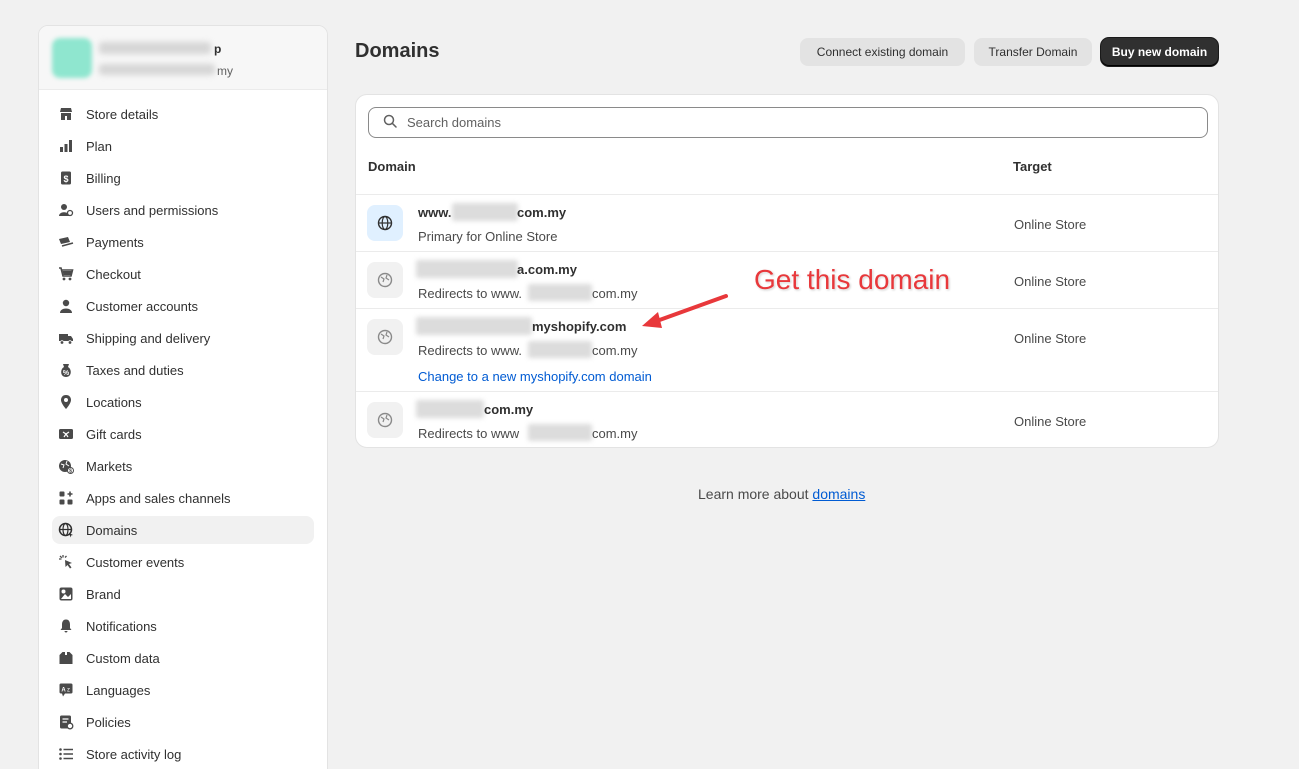  I want to click on sidebar-item-label: Policies, so click(108, 722).